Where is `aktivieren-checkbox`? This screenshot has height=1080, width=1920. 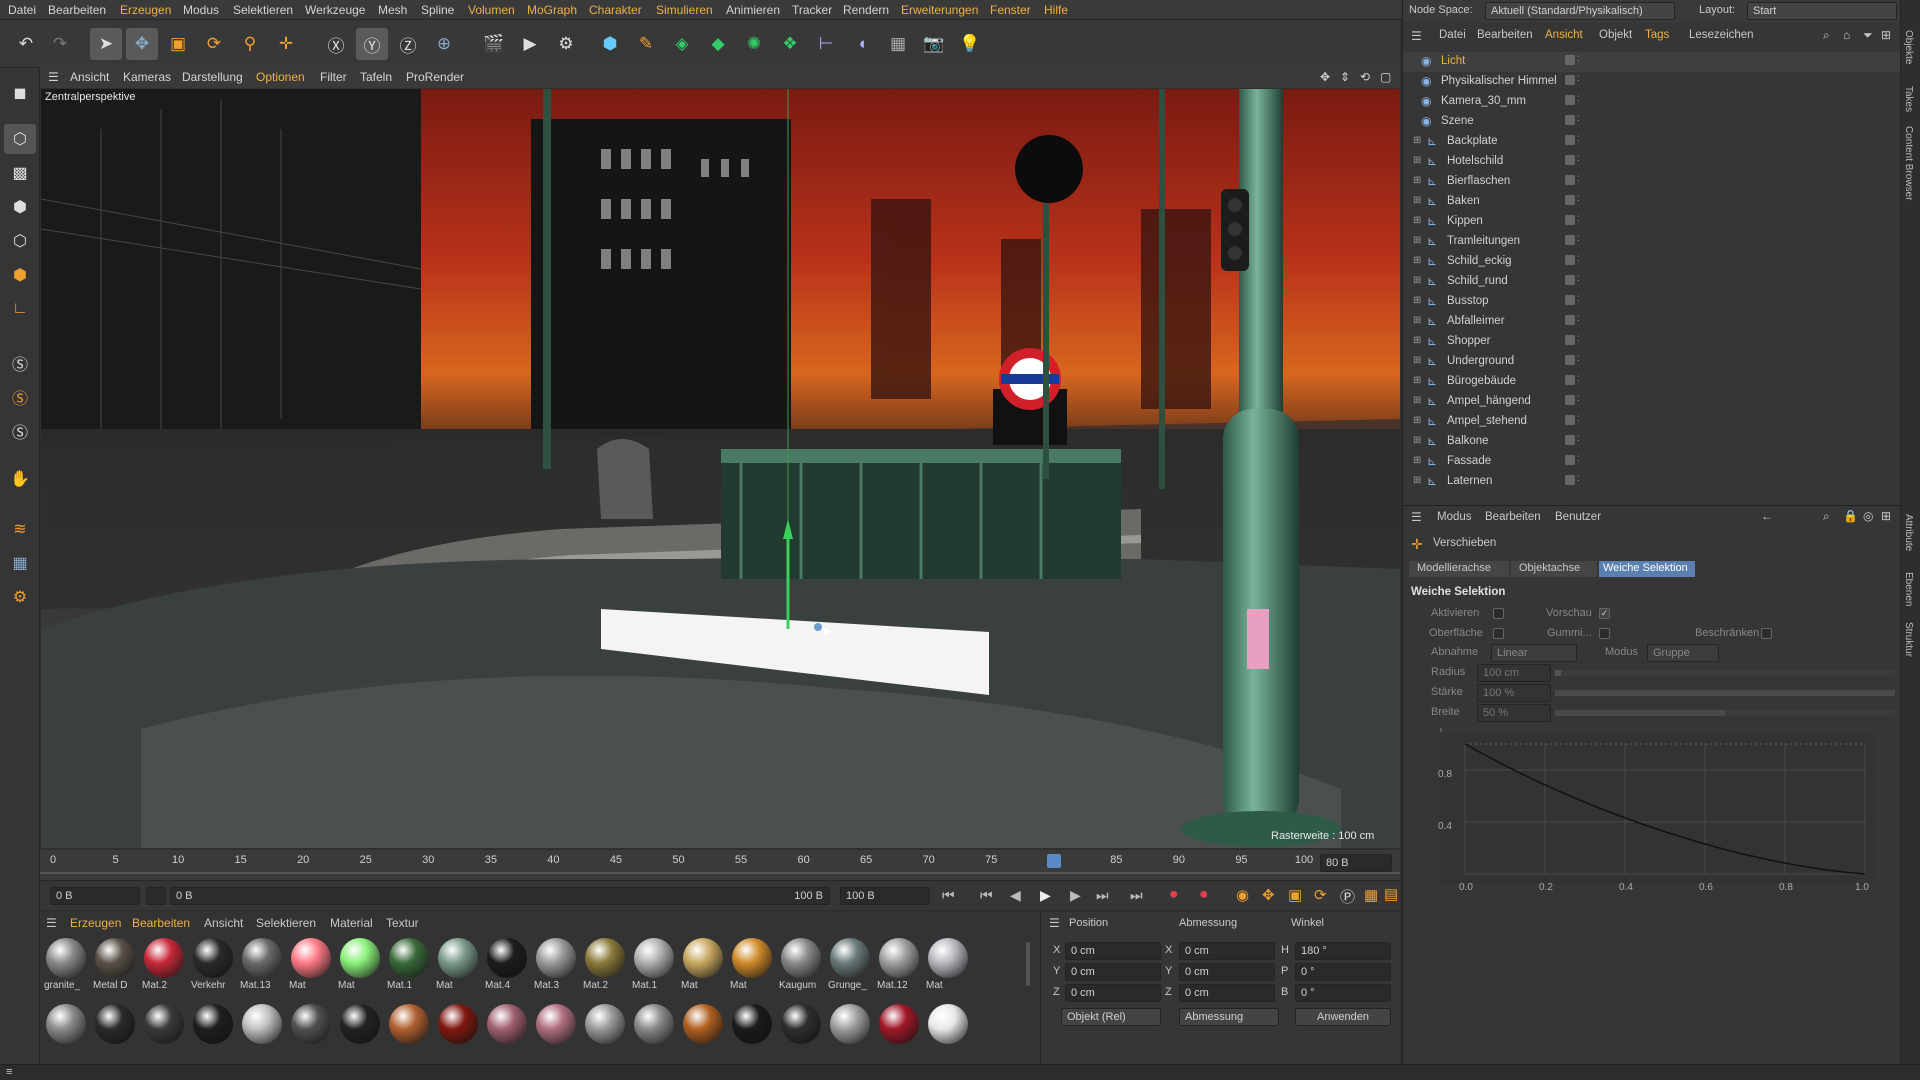
aktivieren-checkbox is located at coordinates (1498, 613).